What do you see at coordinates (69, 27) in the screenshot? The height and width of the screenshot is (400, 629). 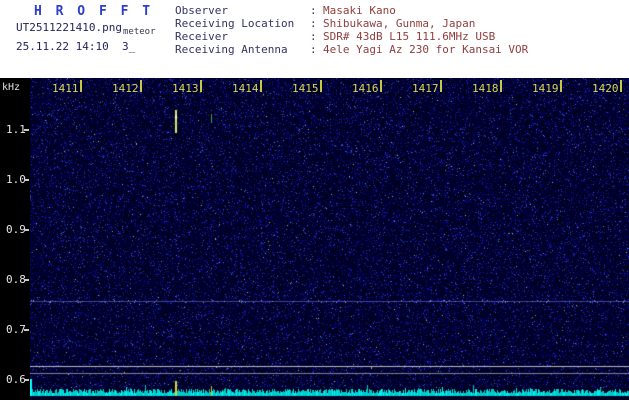 I see `output-filename: UT2511221410.png` at bounding box center [69, 27].